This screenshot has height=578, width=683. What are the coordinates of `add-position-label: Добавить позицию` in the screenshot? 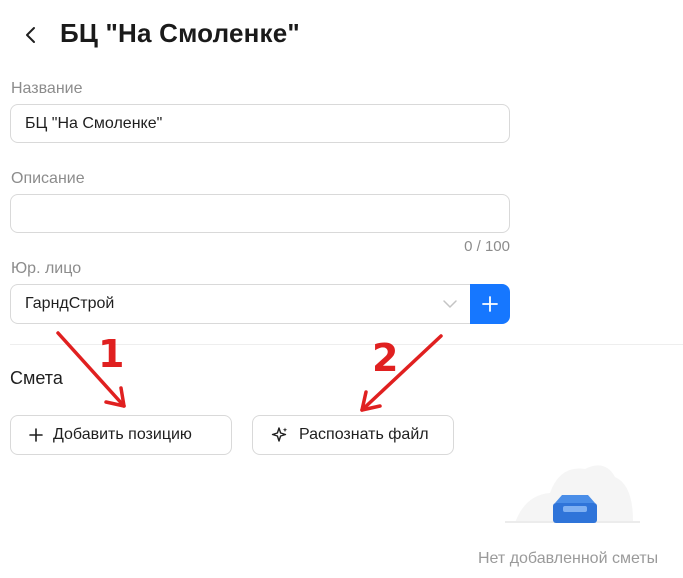 It's located at (122, 434).